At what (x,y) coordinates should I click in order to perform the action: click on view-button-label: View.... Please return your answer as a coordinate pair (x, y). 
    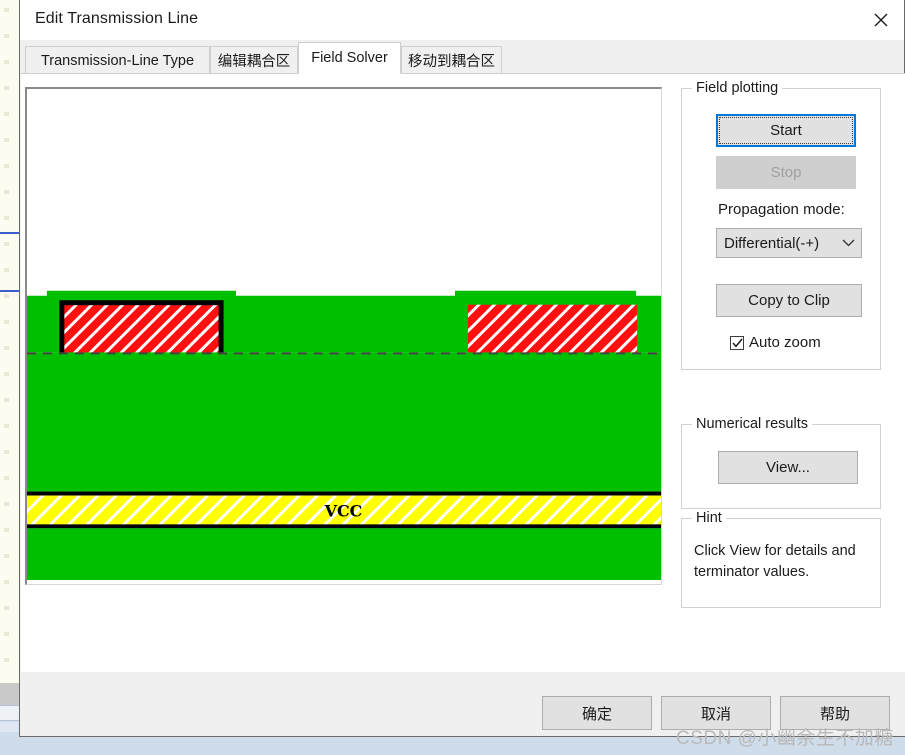
    Looking at the image, I should click on (788, 467).